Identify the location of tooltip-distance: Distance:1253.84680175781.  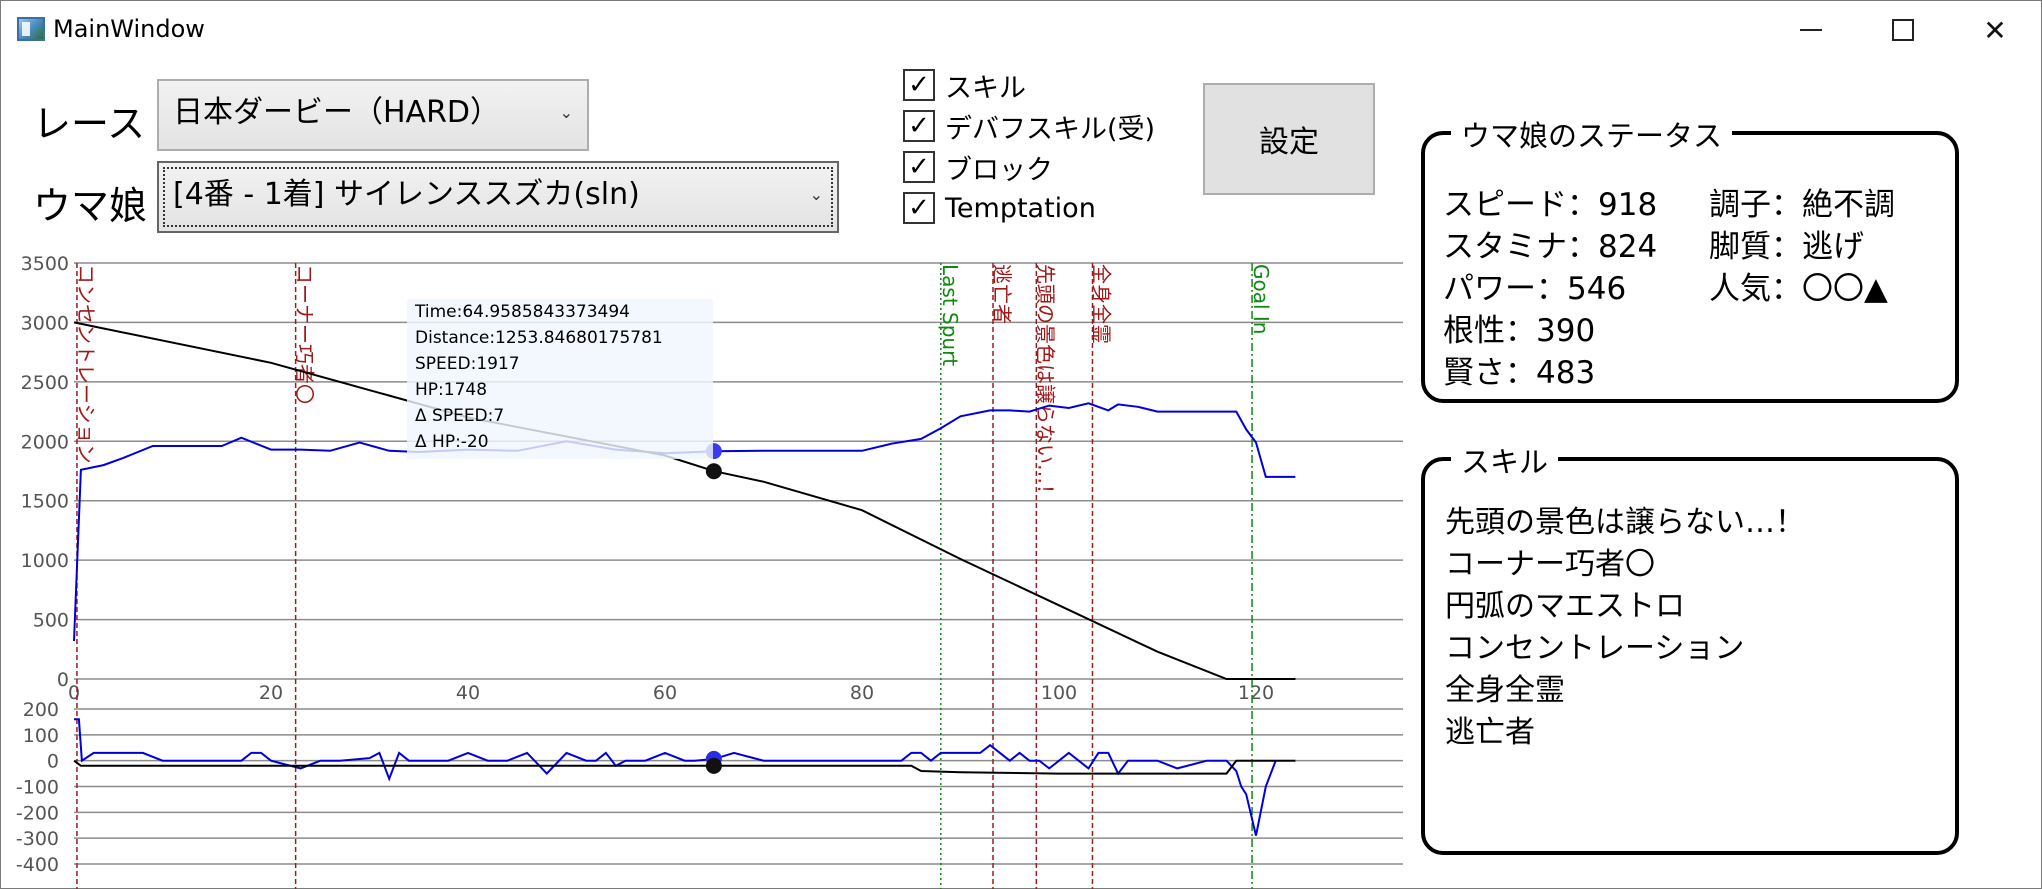
(539, 338).